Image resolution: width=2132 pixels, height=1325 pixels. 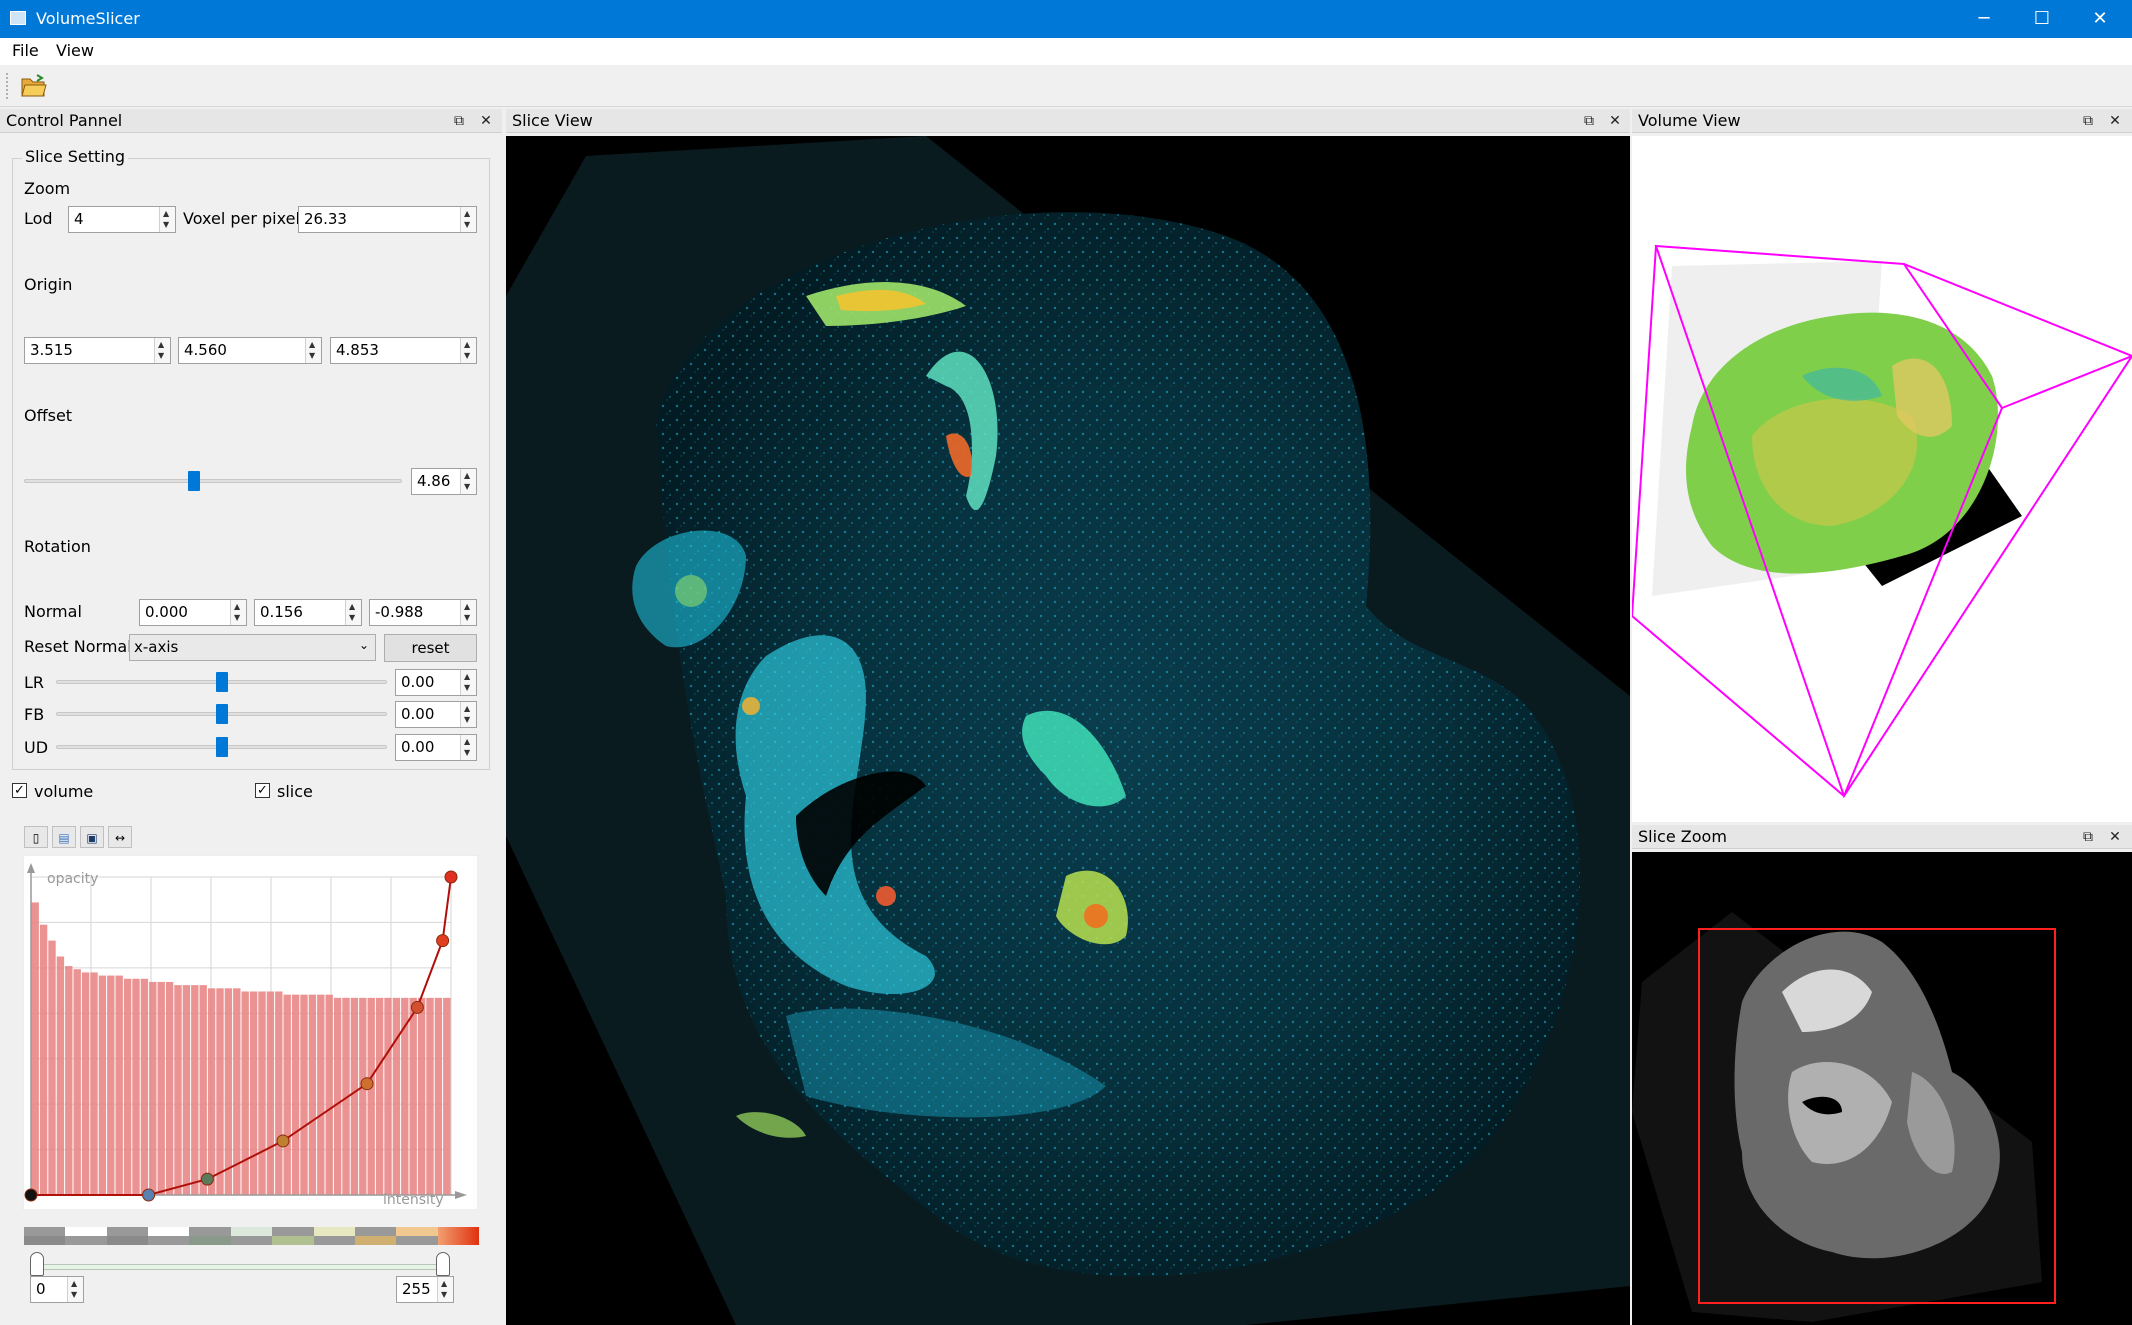 I want to click on menu-view: View, so click(x=75, y=50).